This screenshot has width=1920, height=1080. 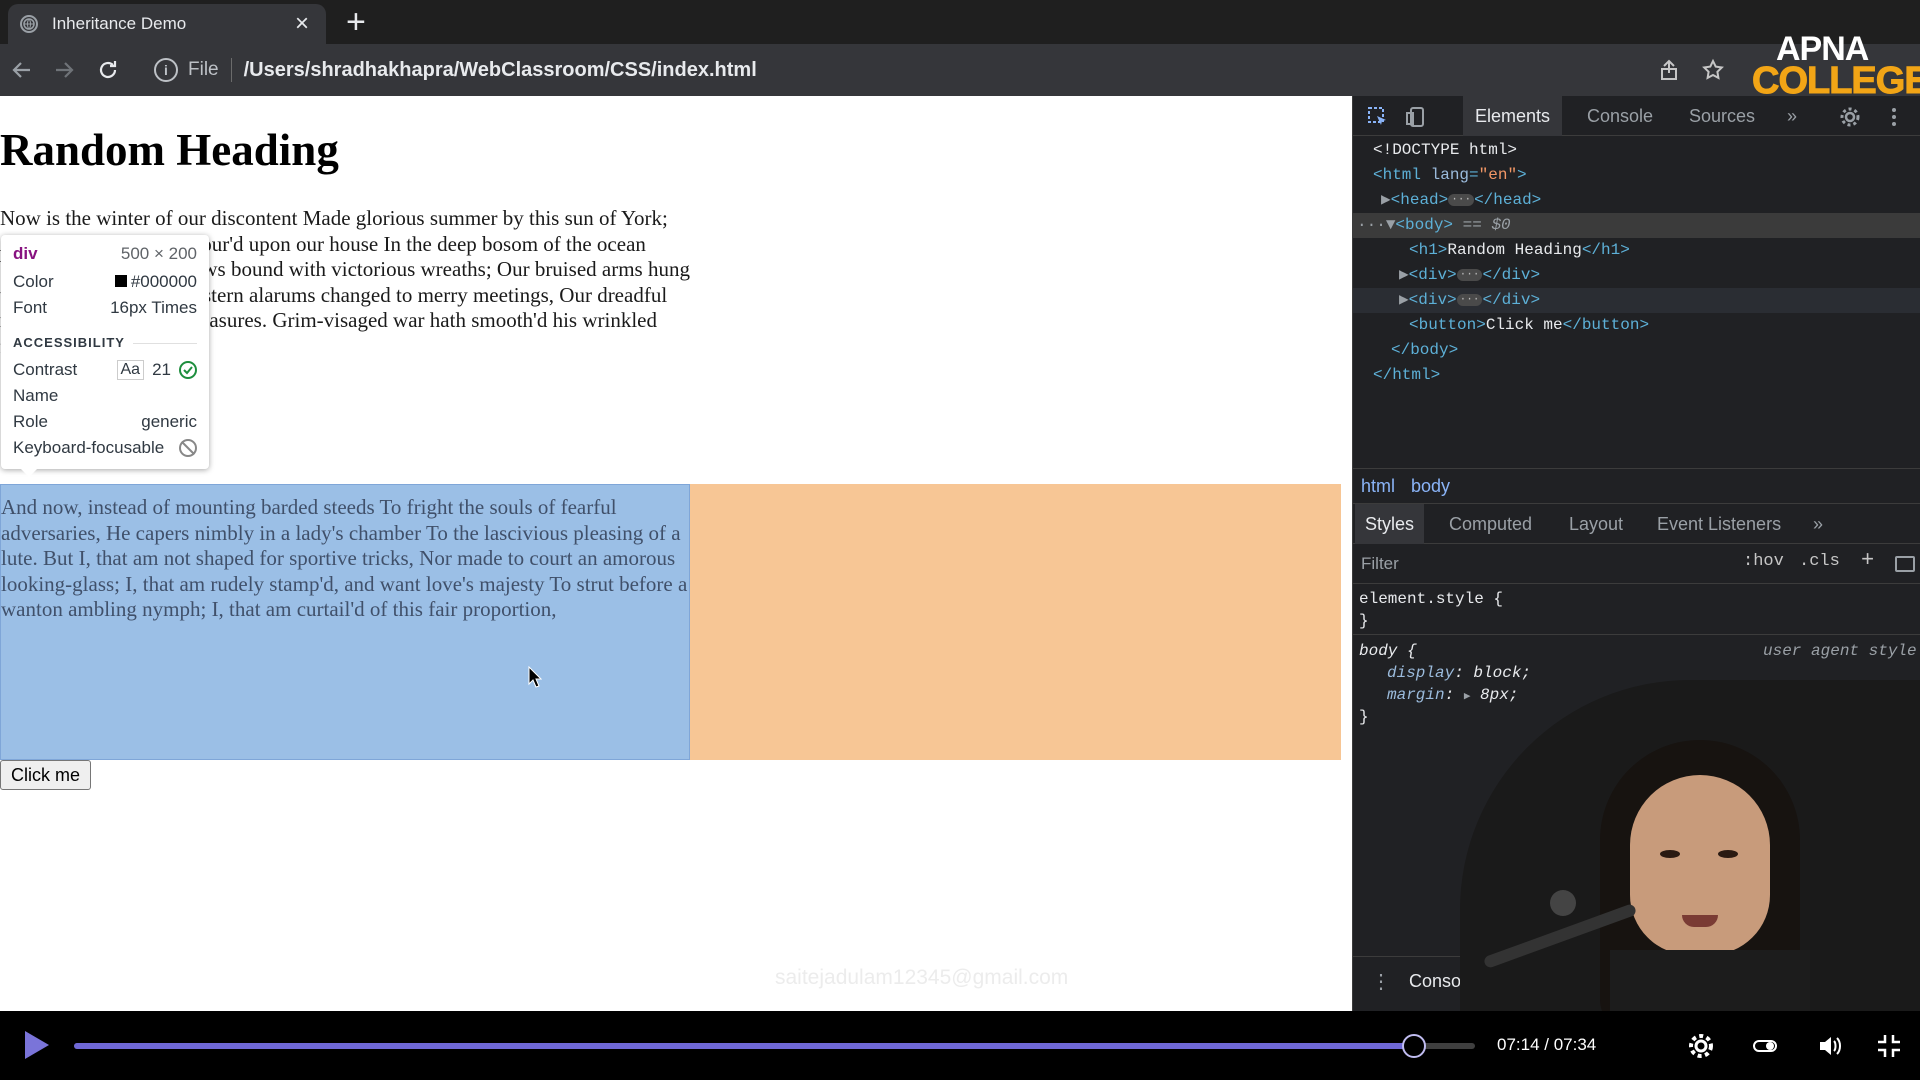 I want to click on tab-sources: Sources, so click(x=1722, y=116).